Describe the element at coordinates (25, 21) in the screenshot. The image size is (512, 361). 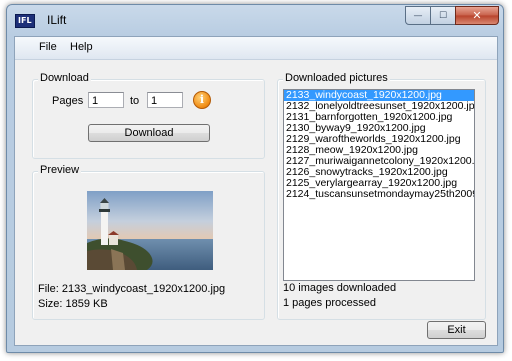
I see `app-logo-icon: IFL` at that location.